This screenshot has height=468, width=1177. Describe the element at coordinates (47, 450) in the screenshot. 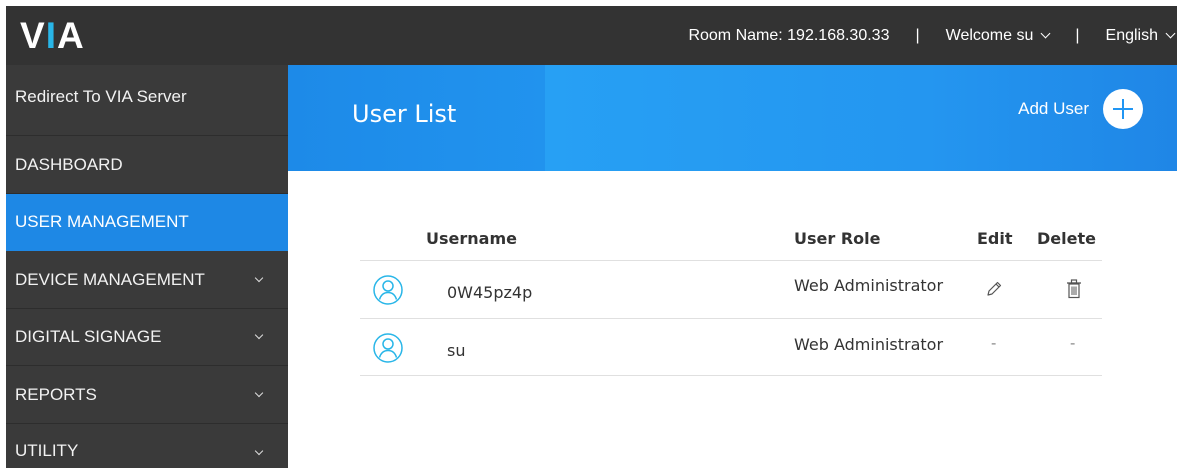

I see `sidebar-item-label: UTILITY` at that location.